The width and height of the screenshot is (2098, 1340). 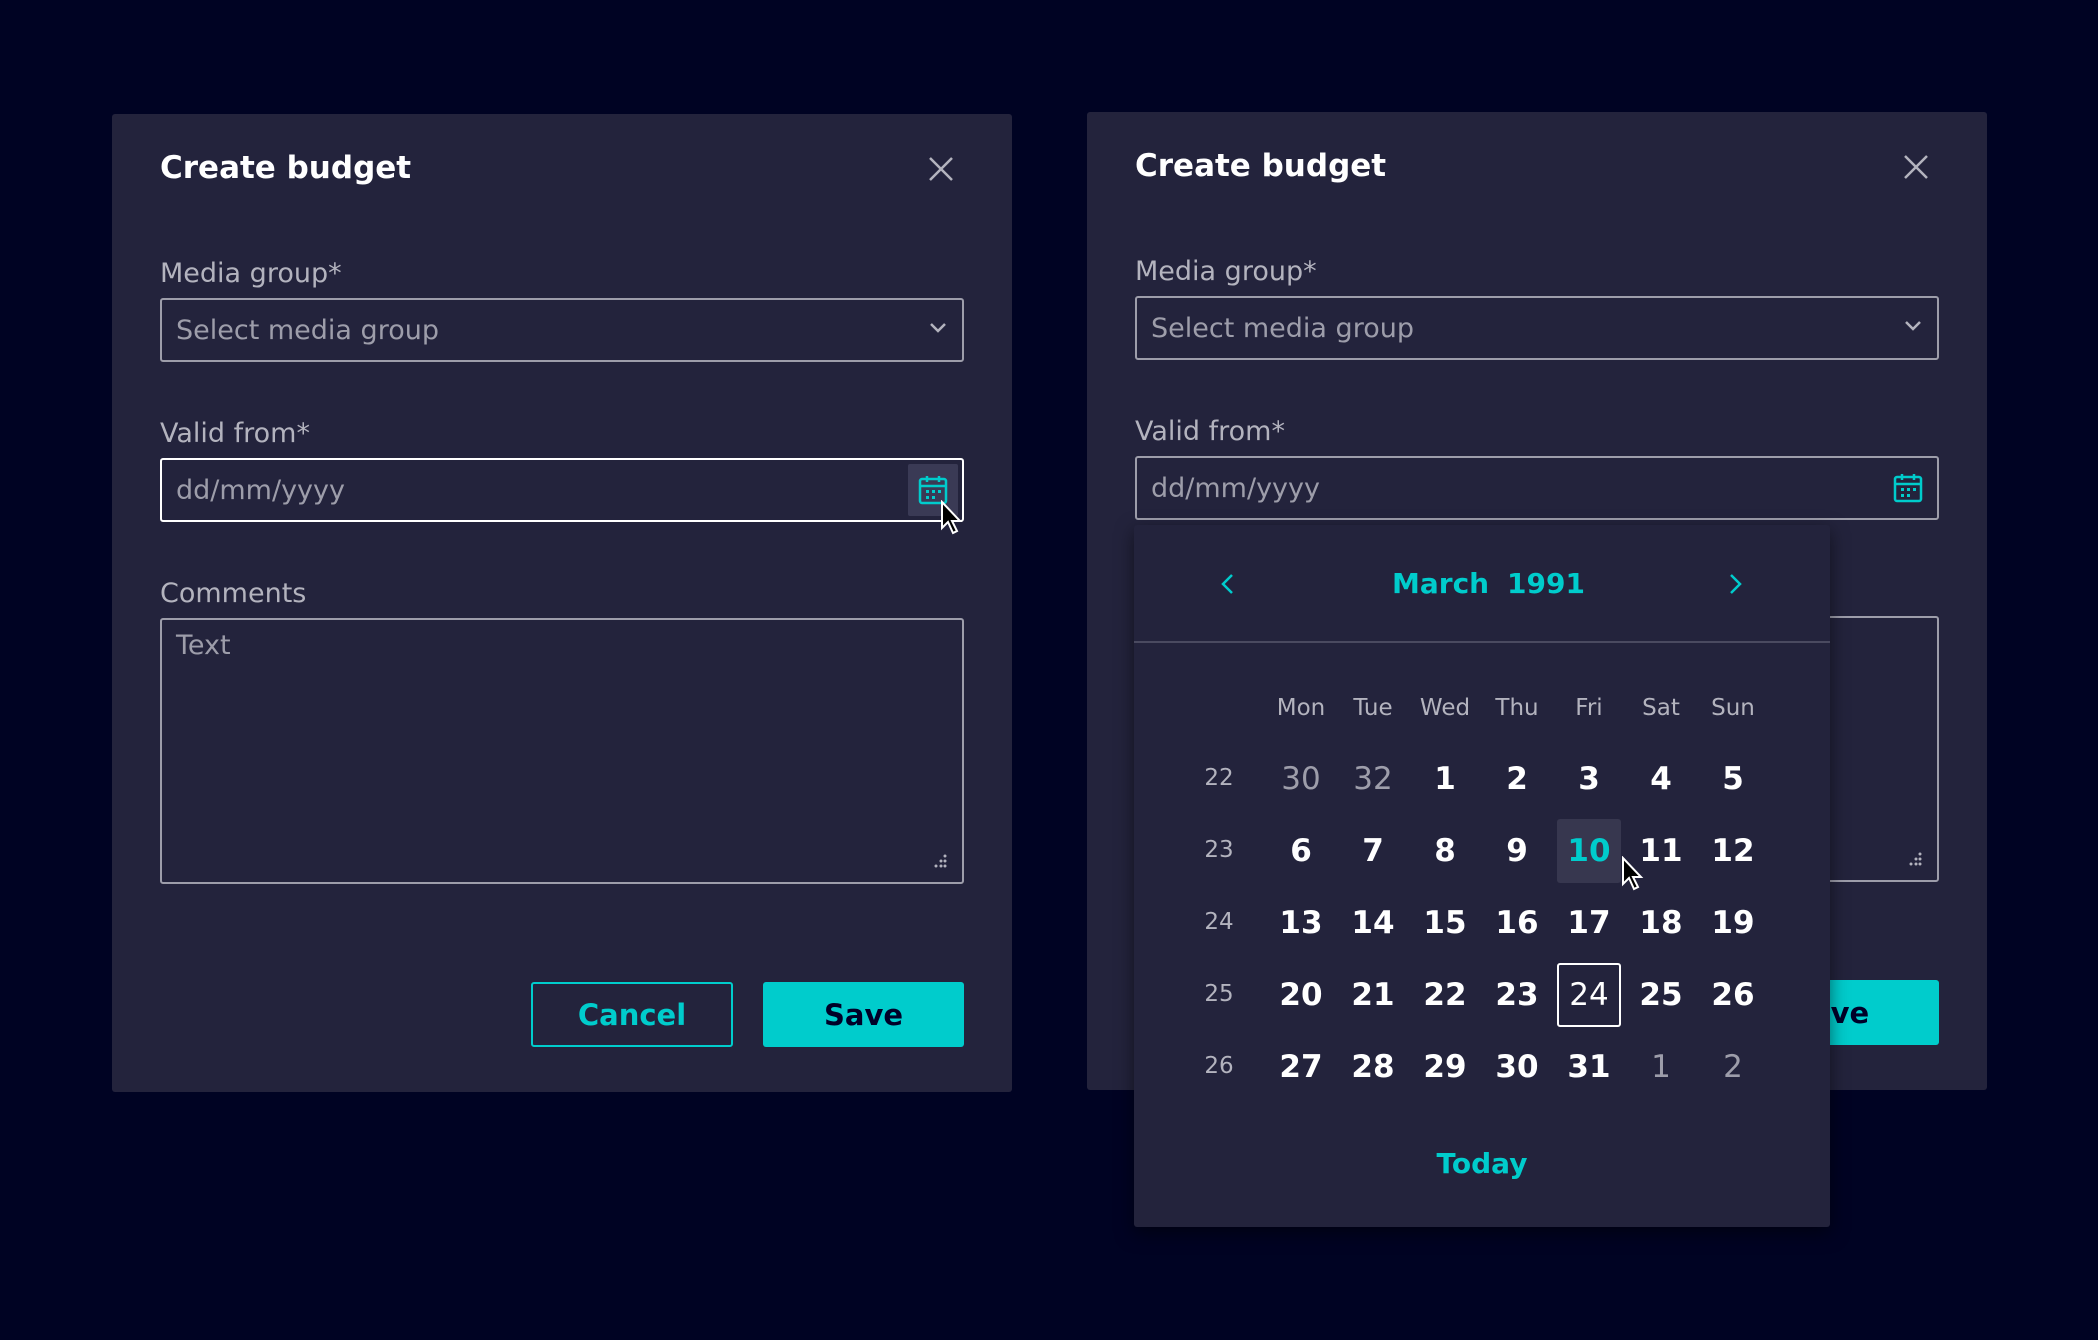 I want to click on chevron-right-icon, so click(x=1735, y=584).